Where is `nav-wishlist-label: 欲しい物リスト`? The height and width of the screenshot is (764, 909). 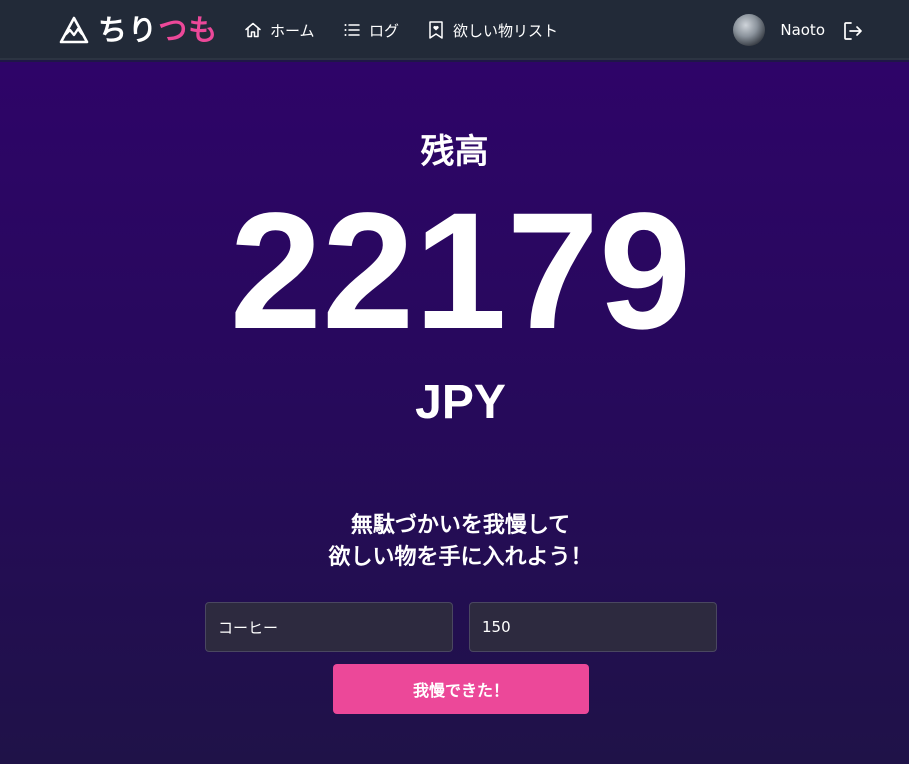
nav-wishlist-label: 欲しい物リスト is located at coordinates (506, 30).